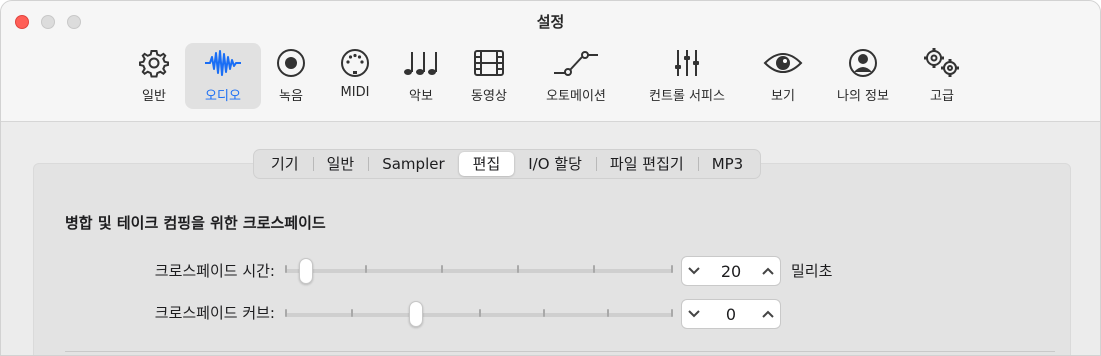 The width and height of the screenshot is (1101, 356). Describe the element at coordinates (214, 271) in the screenshot. I see `crossfade-time-label: 크로스페이드 시간:` at that location.